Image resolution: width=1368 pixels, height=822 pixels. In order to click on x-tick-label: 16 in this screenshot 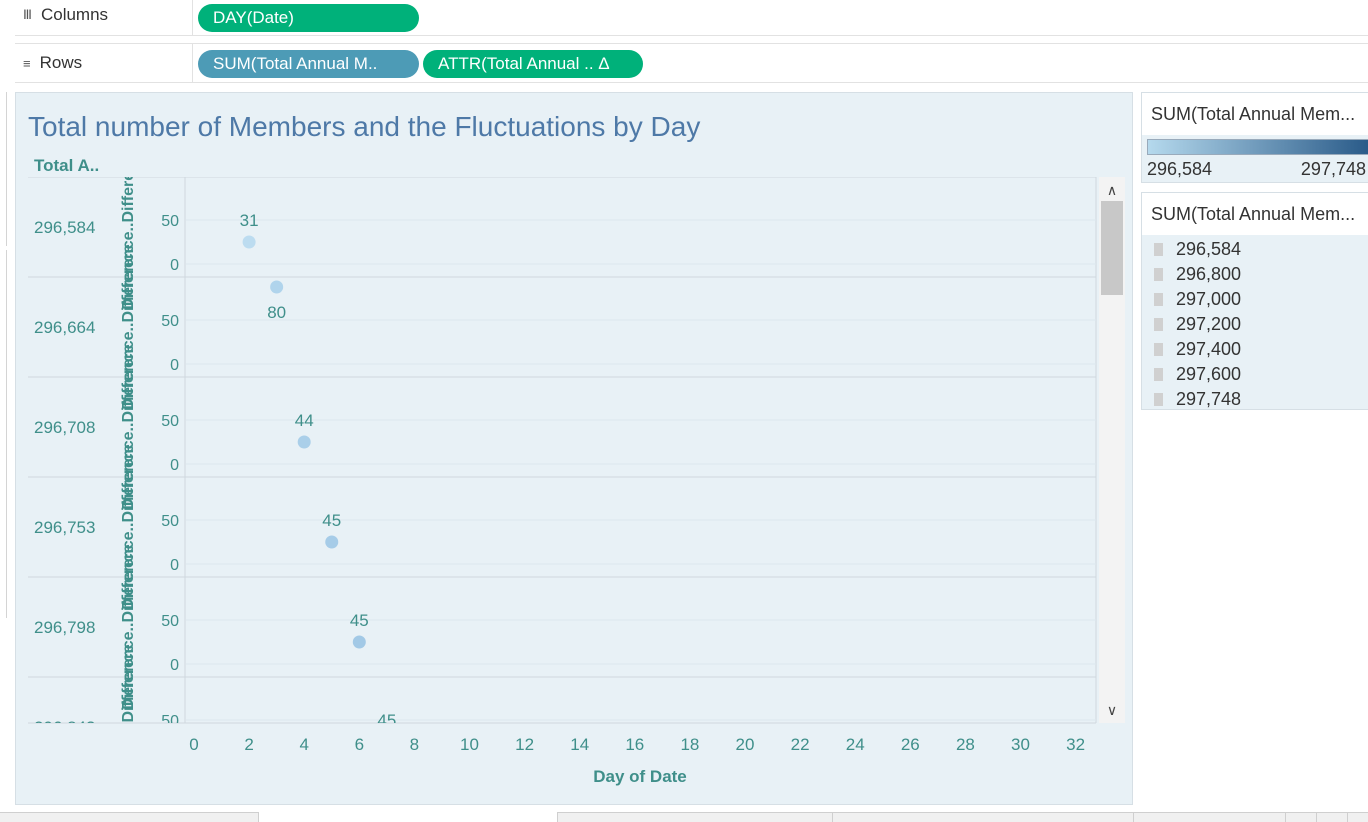, I will do `click(634, 744)`.